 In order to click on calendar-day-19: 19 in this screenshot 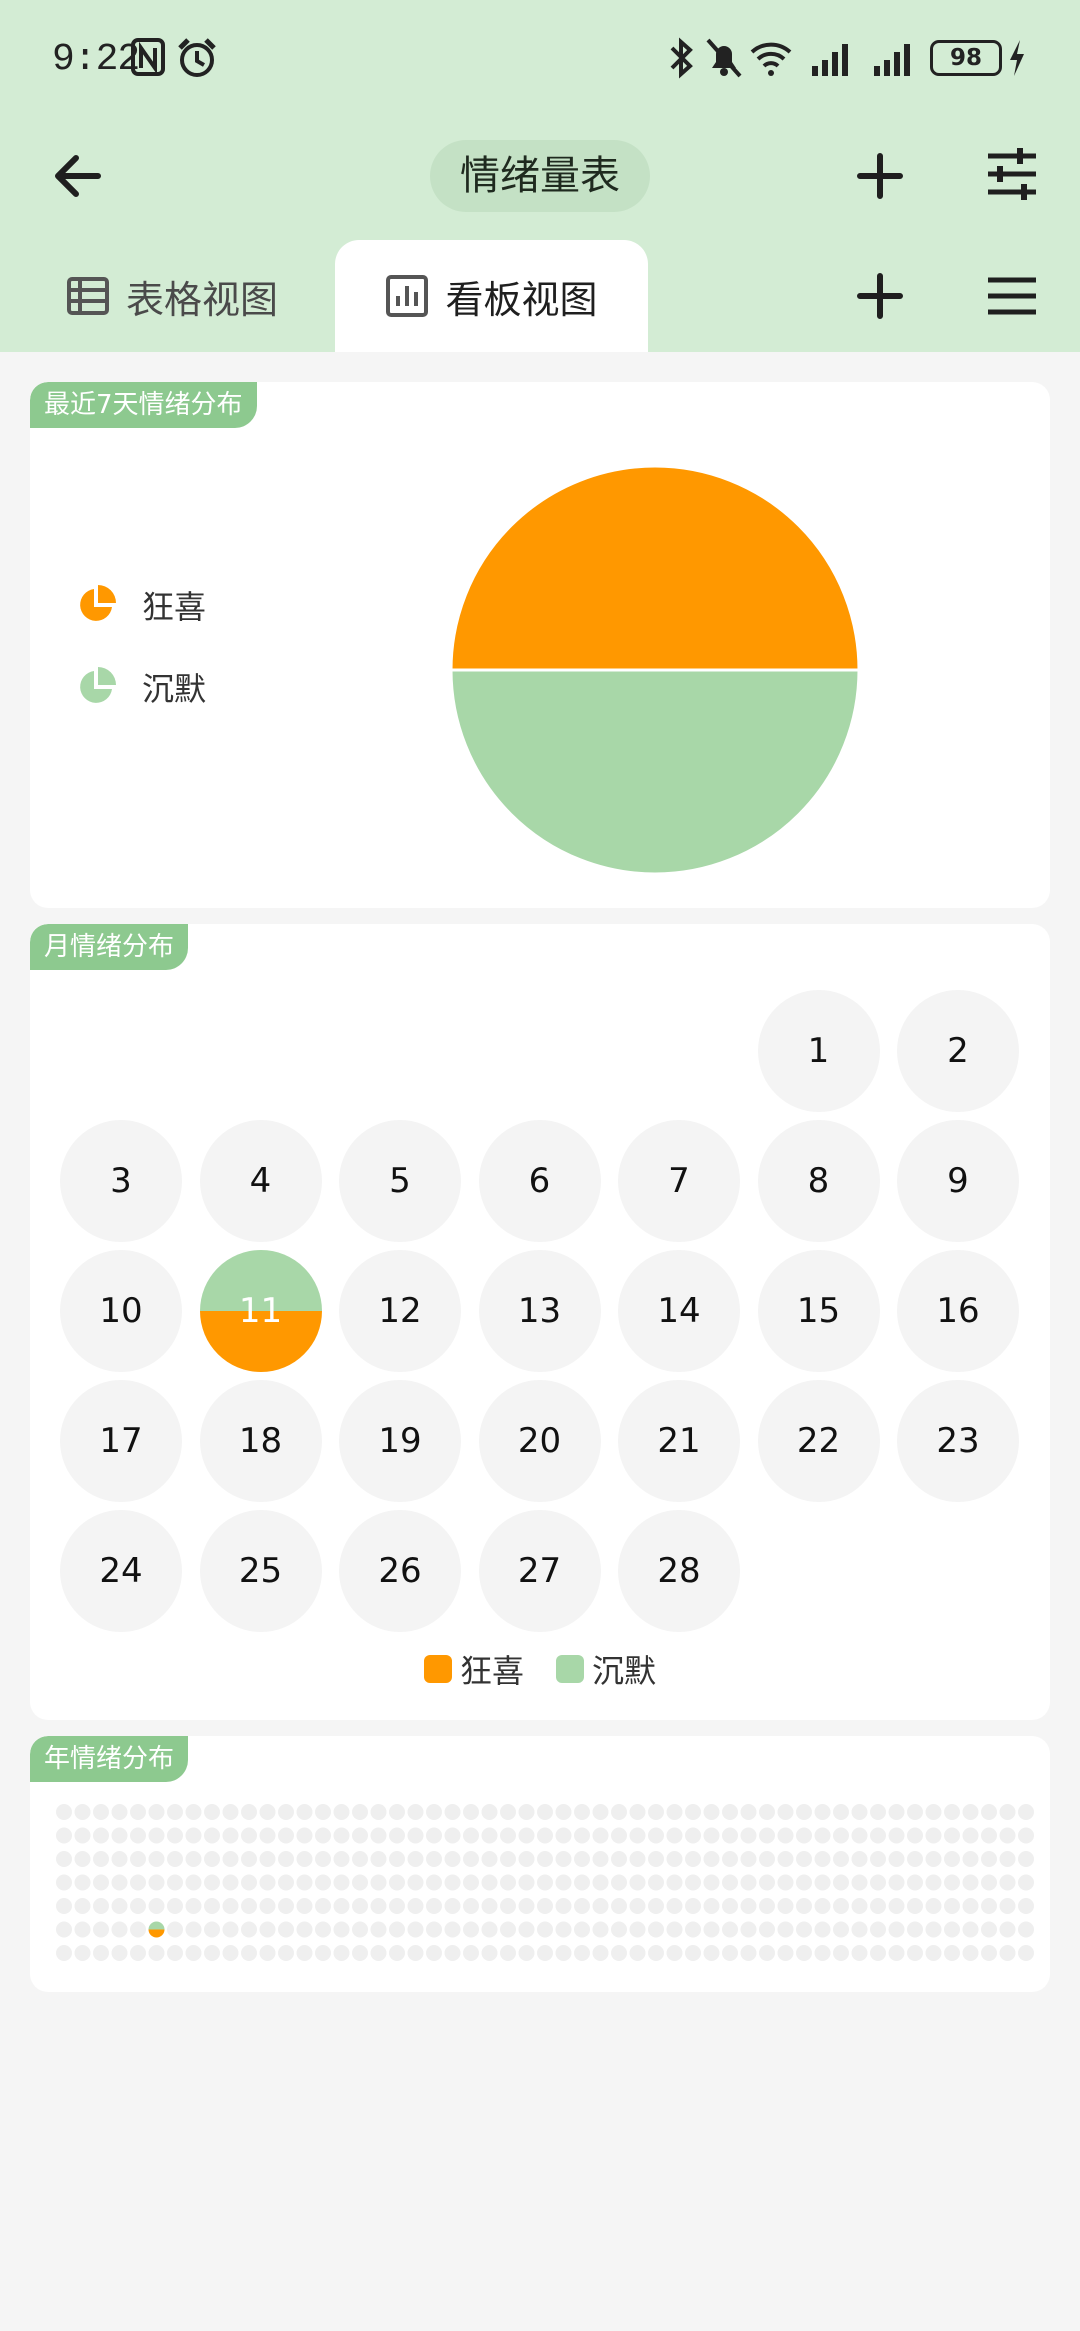, I will do `click(400, 1441)`.